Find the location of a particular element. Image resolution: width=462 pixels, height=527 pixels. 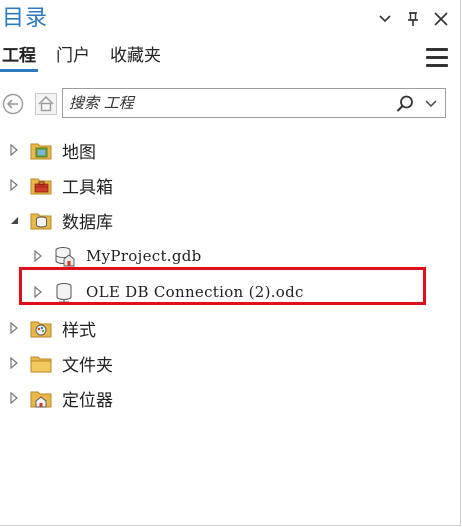

tab-portal: 门户 is located at coordinates (73, 58).